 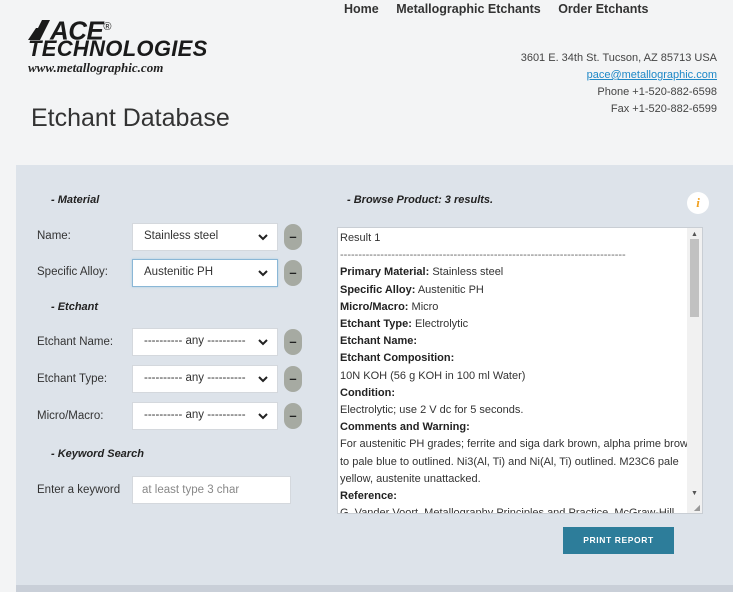 I want to click on scrollbar-thumb, so click(x=694, y=278).